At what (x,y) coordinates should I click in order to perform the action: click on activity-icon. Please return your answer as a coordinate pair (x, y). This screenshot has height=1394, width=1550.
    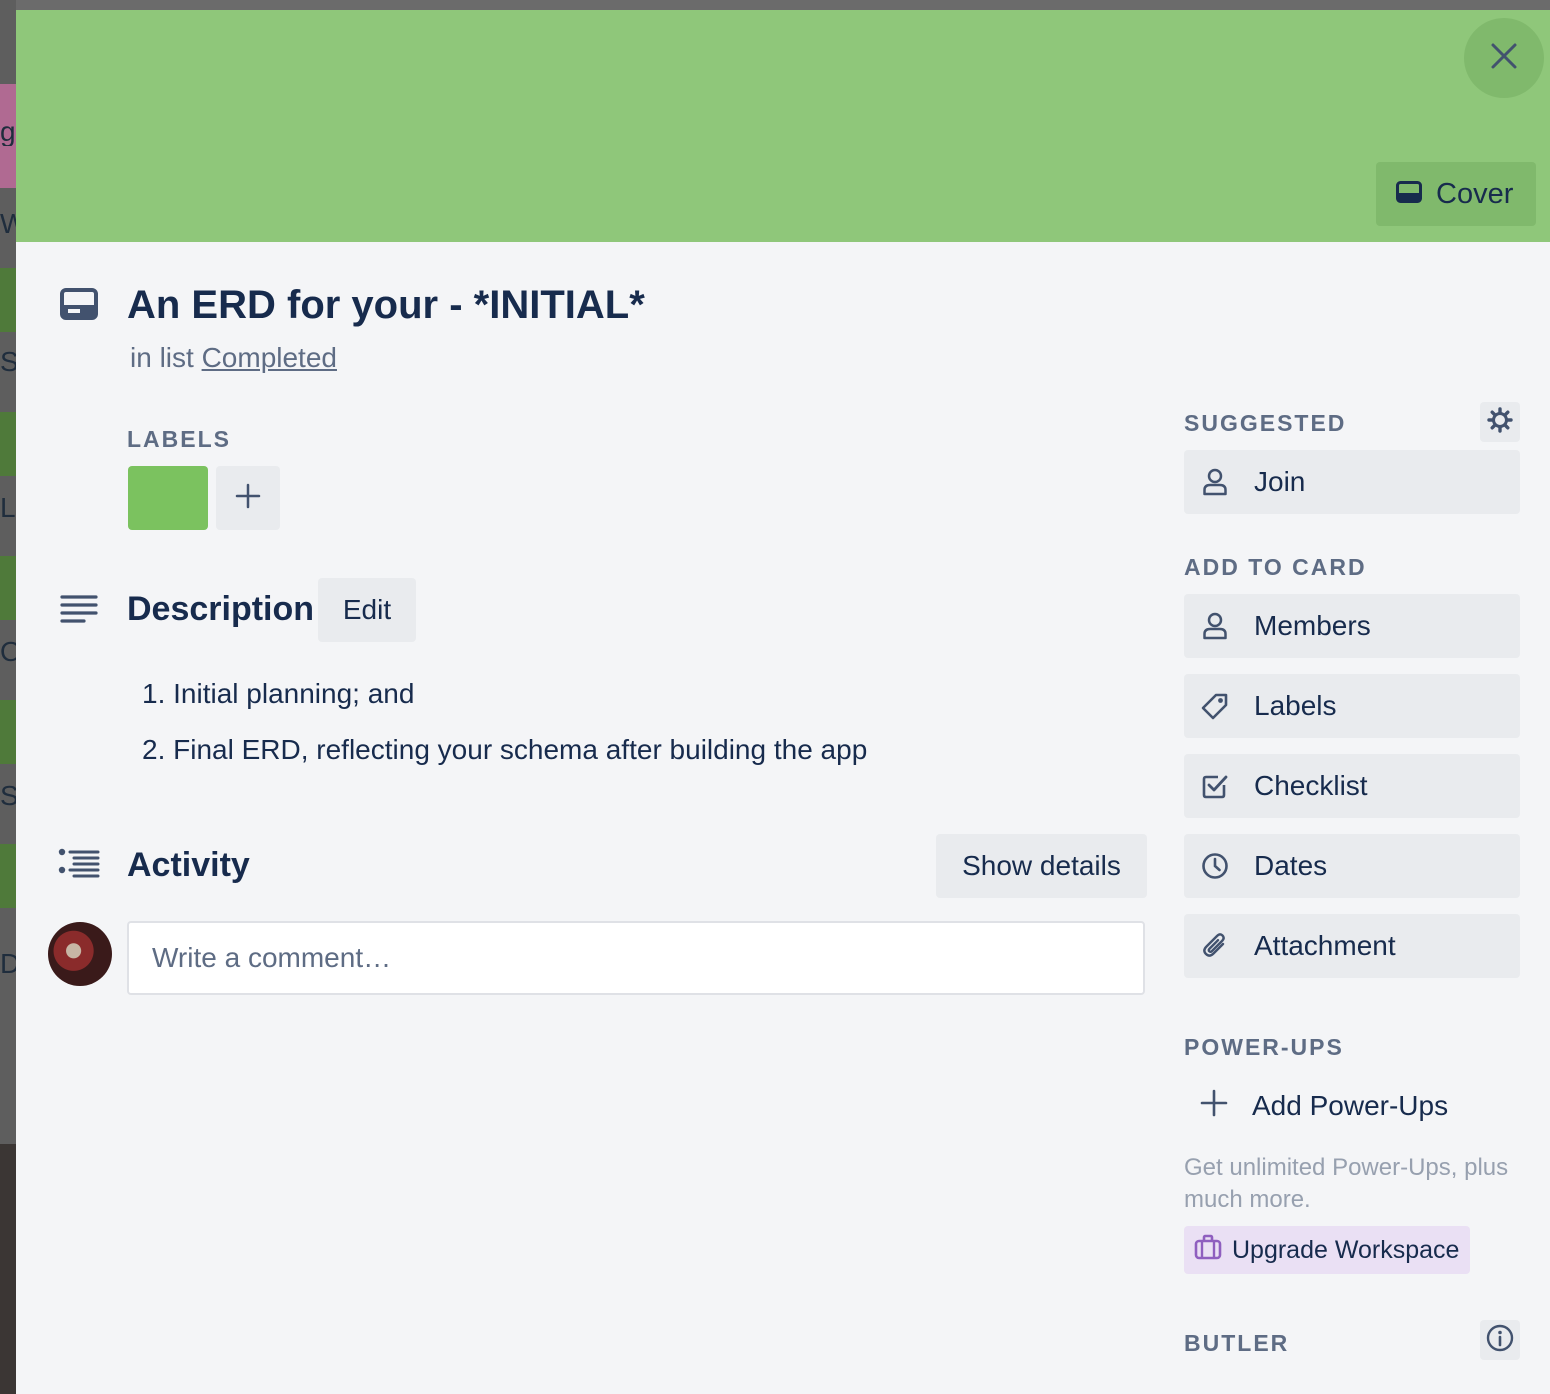
    Looking at the image, I should click on (79, 866).